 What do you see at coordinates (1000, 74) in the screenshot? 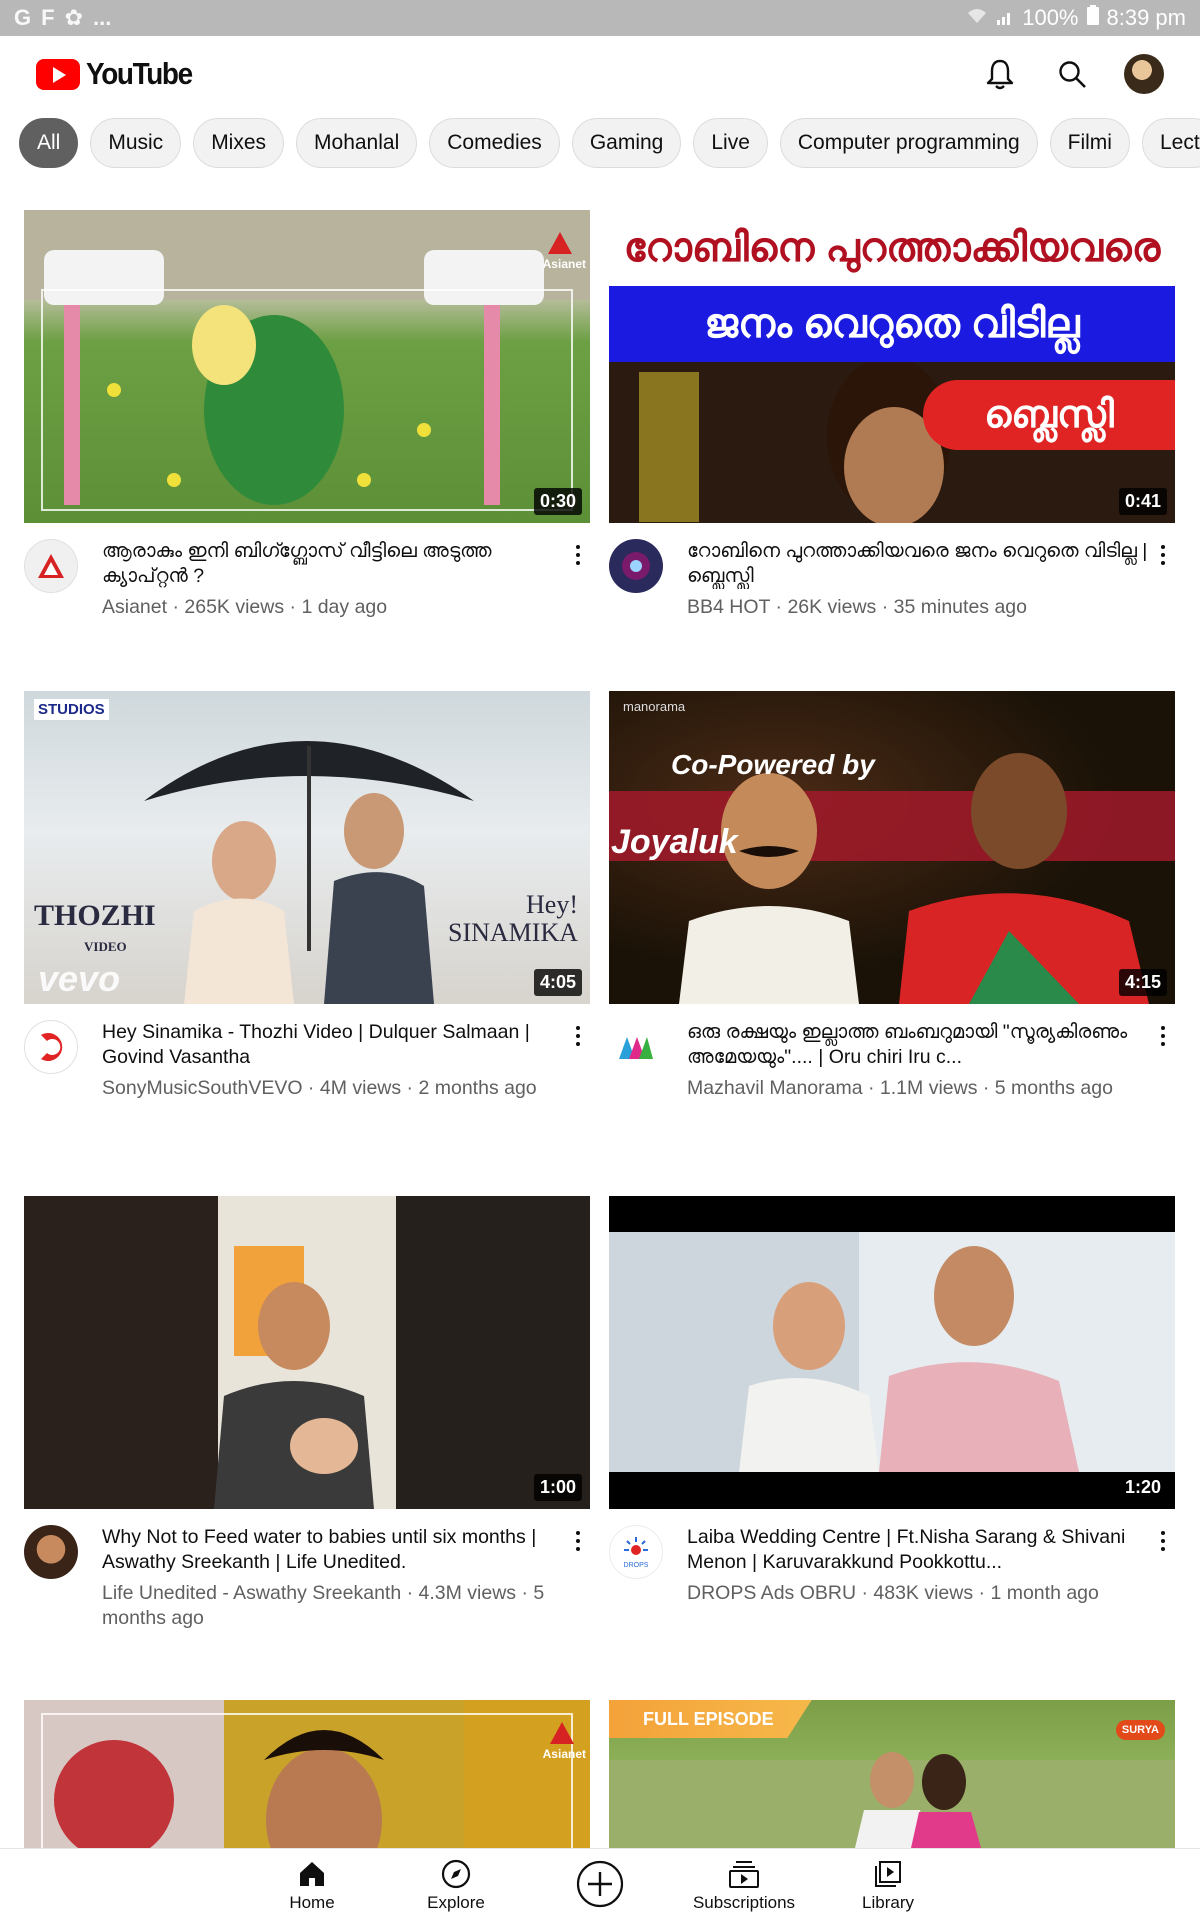
I see `bell-icon` at bounding box center [1000, 74].